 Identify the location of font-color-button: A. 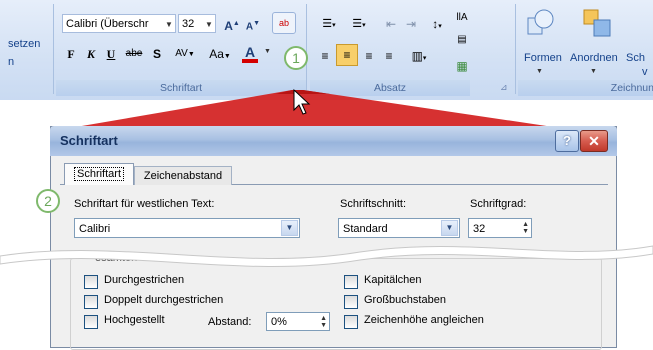
(250, 52).